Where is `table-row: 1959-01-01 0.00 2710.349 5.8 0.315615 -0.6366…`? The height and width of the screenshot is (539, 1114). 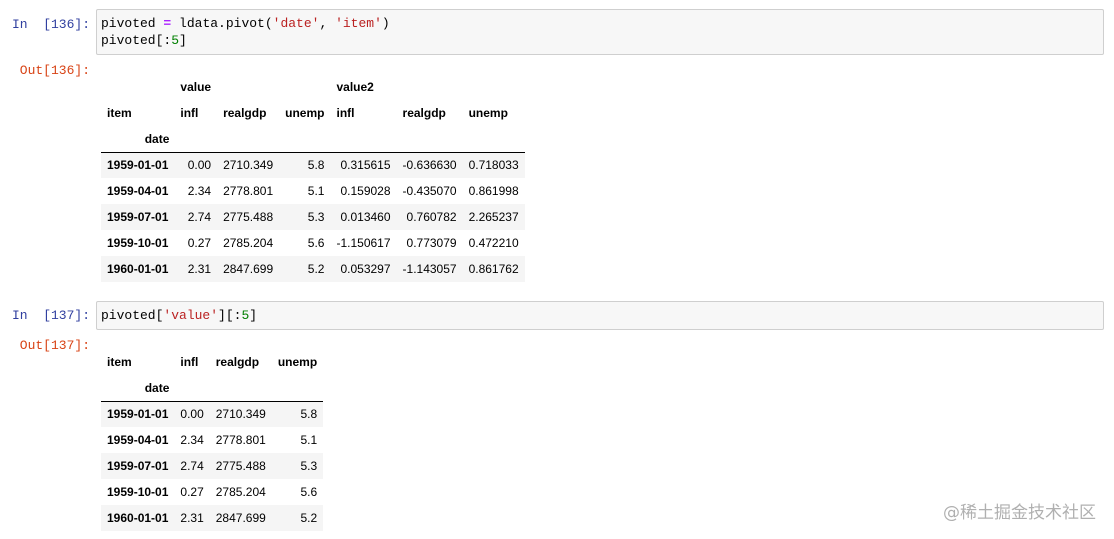
table-row: 1959-01-01 0.00 2710.349 5.8 0.315615 -0.6366… is located at coordinates (313, 165).